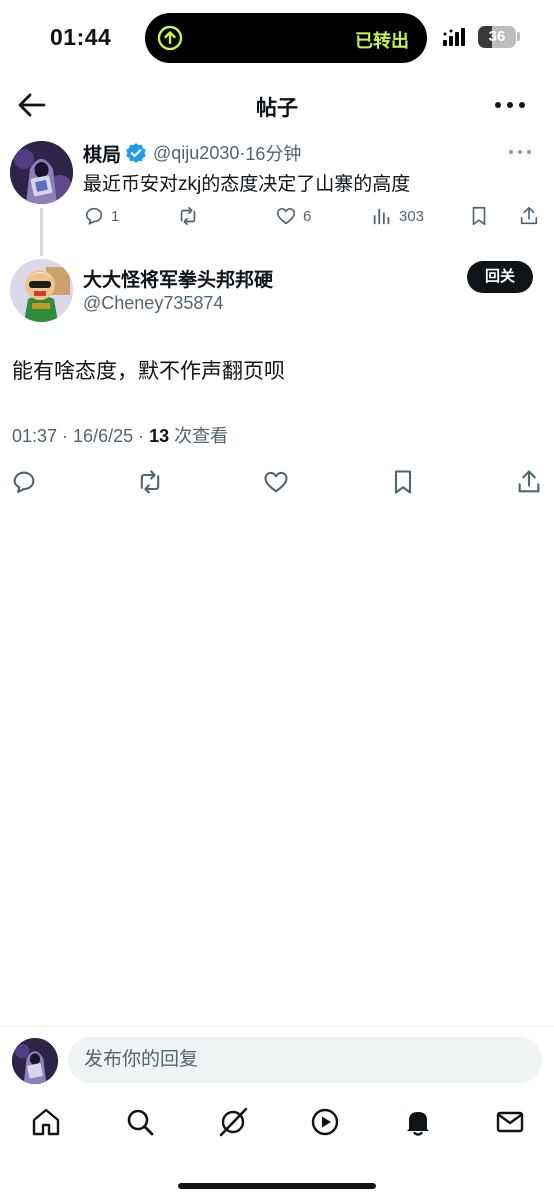 The height and width of the screenshot is (1200, 554). I want to click on parent-like-count: 6, so click(307, 216).